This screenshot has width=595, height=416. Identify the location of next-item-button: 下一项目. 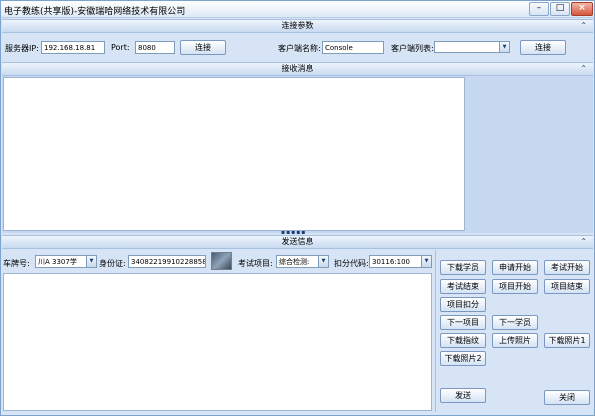
(463, 322).